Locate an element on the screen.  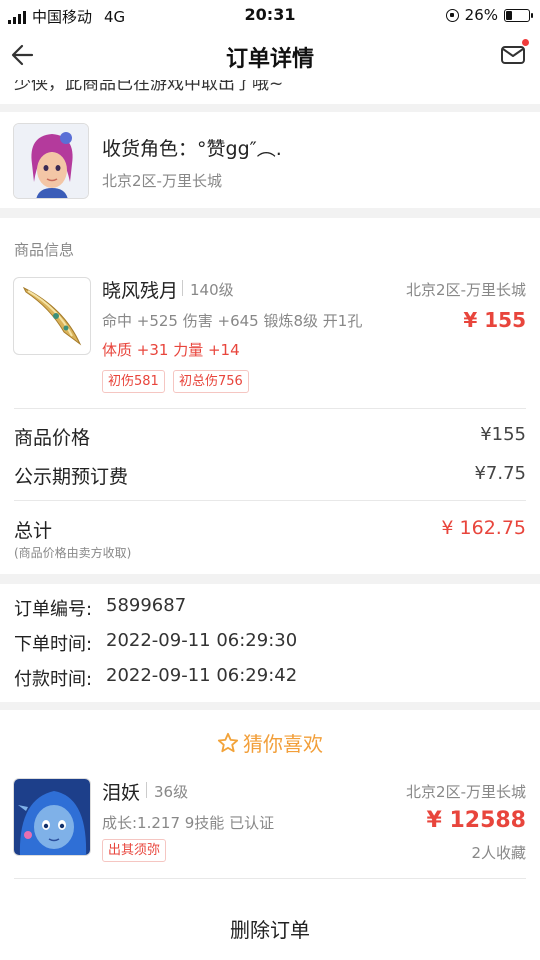
product-section-heading: 商品信息 is located at coordinates (44, 250).